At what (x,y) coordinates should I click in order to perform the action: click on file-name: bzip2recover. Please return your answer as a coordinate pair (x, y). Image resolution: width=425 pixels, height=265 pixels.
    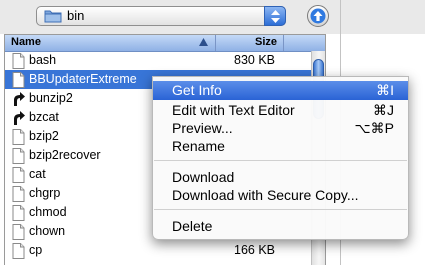
    Looking at the image, I should click on (65, 155).